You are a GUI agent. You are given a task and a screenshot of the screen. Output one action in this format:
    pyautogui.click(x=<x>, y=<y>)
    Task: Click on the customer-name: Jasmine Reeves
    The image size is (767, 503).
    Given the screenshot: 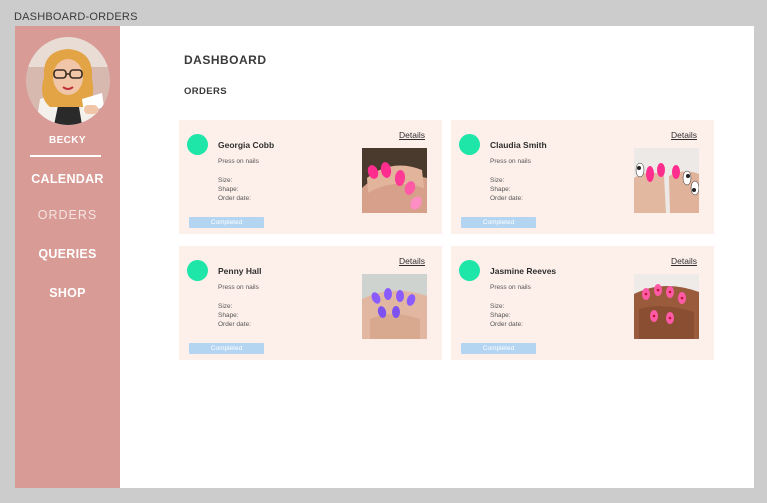 What is the action you would take?
    pyautogui.click(x=523, y=271)
    